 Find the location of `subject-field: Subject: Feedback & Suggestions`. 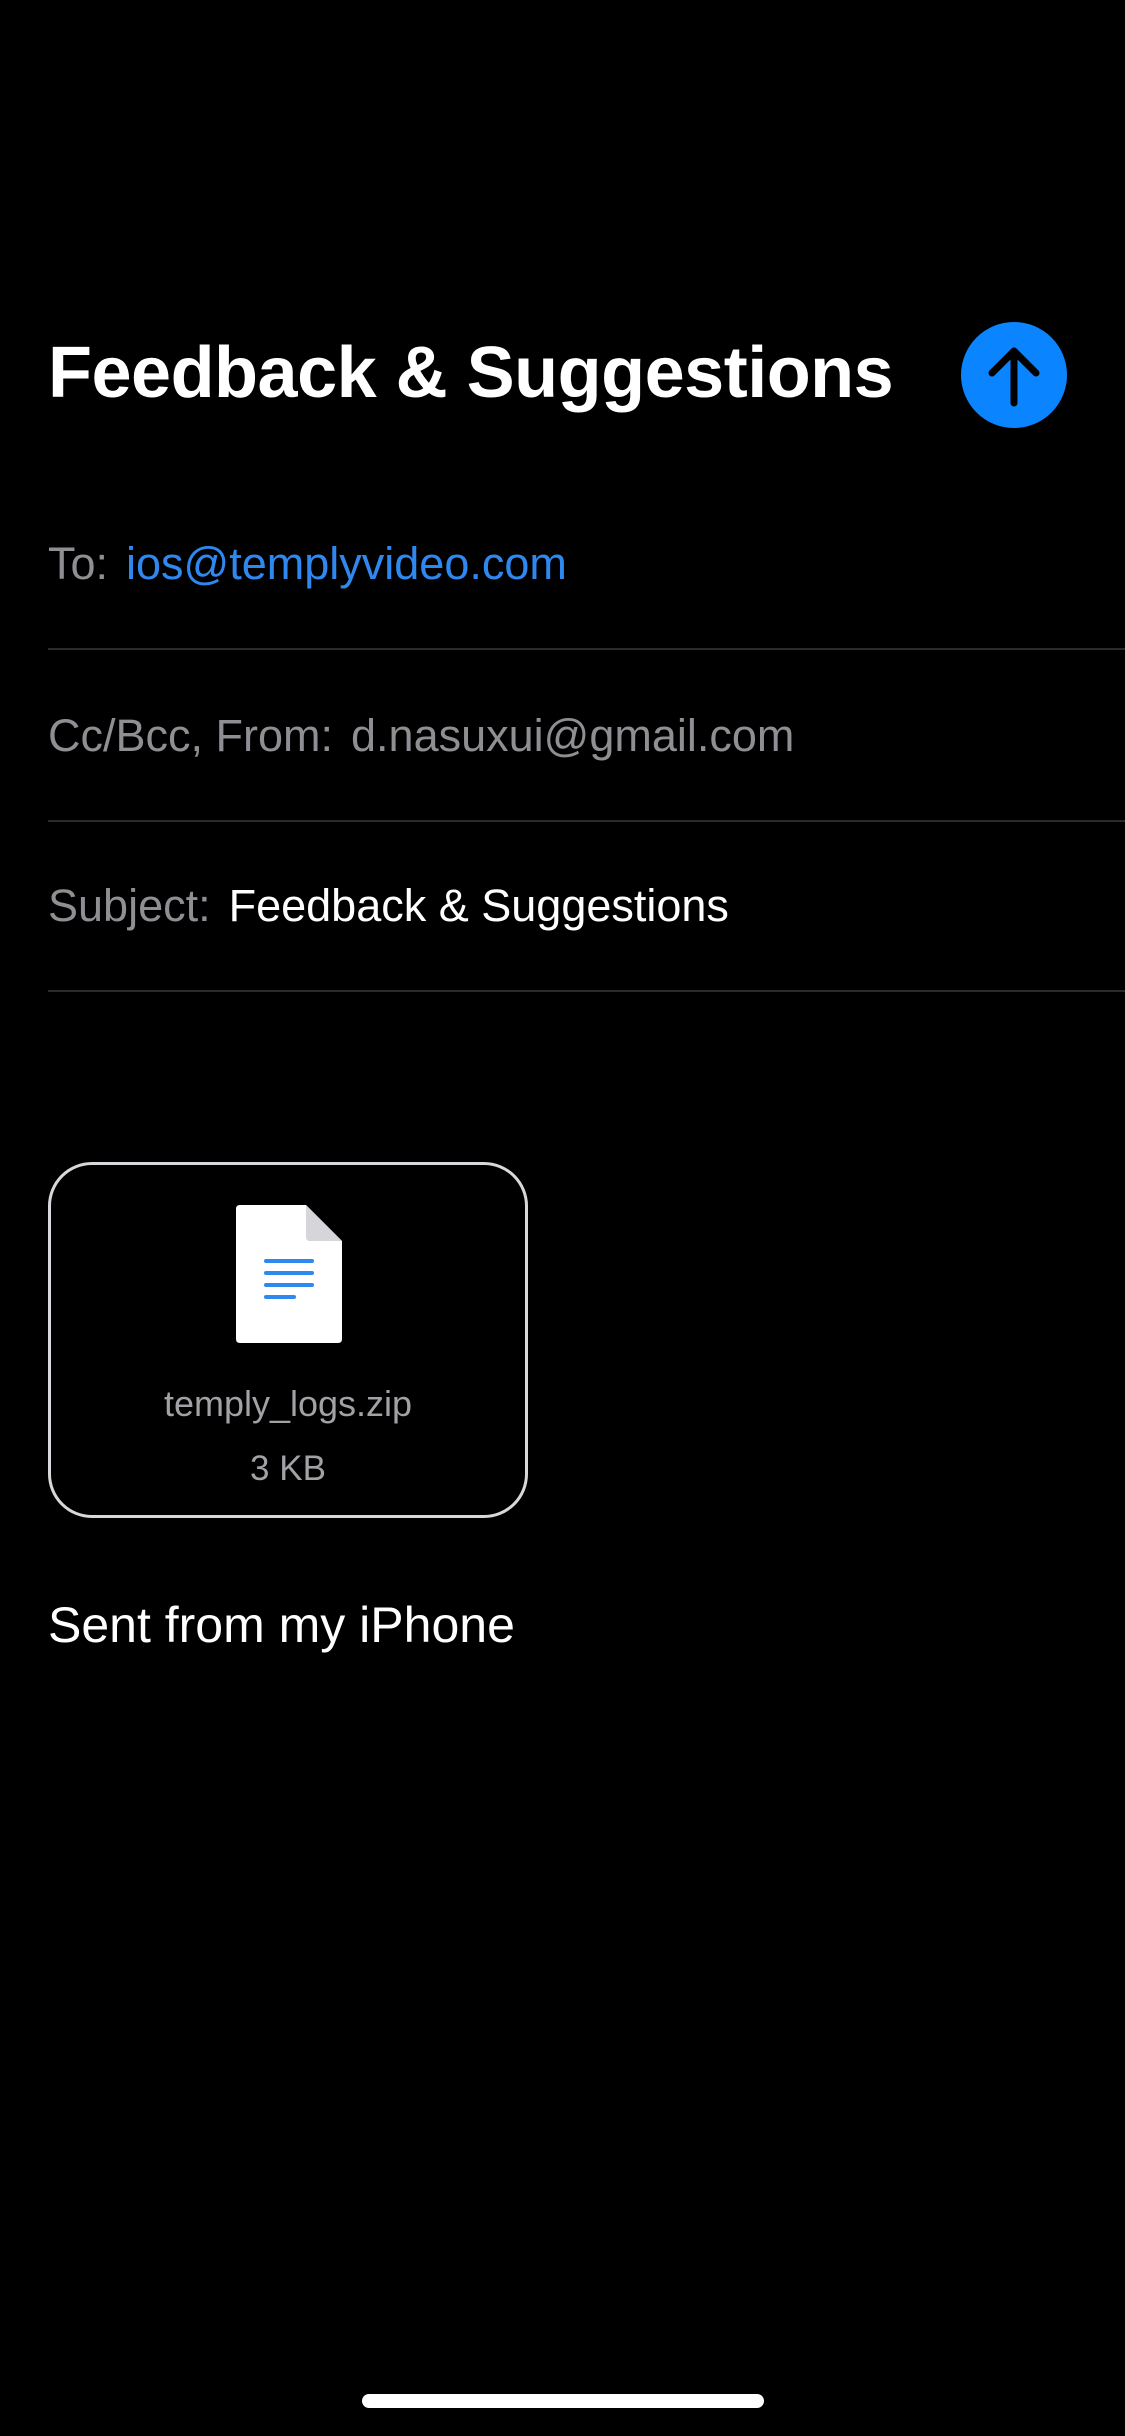

subject-field: Subject: Feedback & Suggestions is located at coordinates (586, 907).